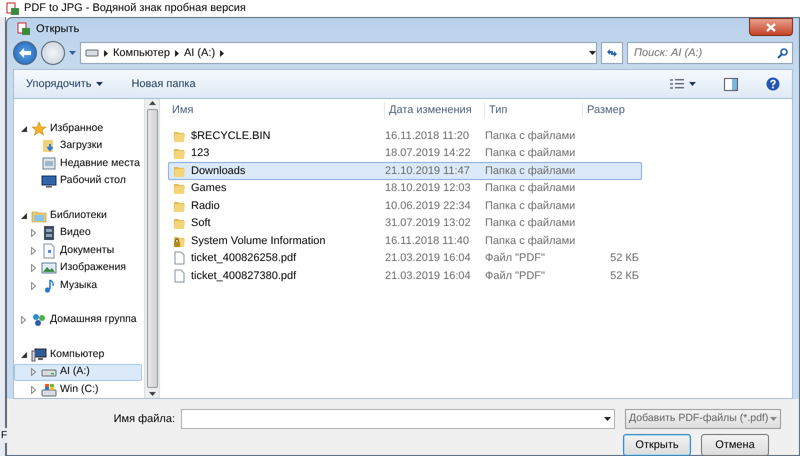 Image resolution: width=800 pixels, height=456 pixels. I want to click on nav-item: Рабочий стол, so click(78, 181).